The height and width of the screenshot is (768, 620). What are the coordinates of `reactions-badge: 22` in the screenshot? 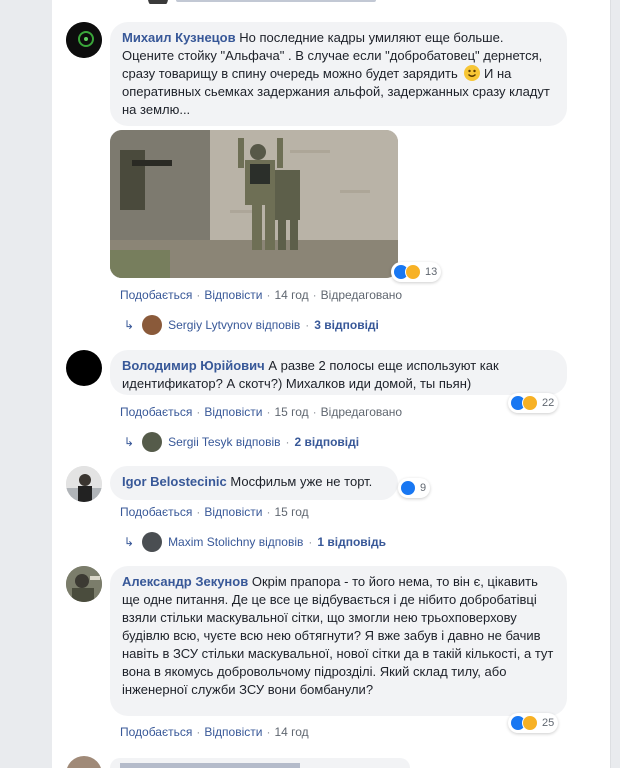 It's located at (533, 403).